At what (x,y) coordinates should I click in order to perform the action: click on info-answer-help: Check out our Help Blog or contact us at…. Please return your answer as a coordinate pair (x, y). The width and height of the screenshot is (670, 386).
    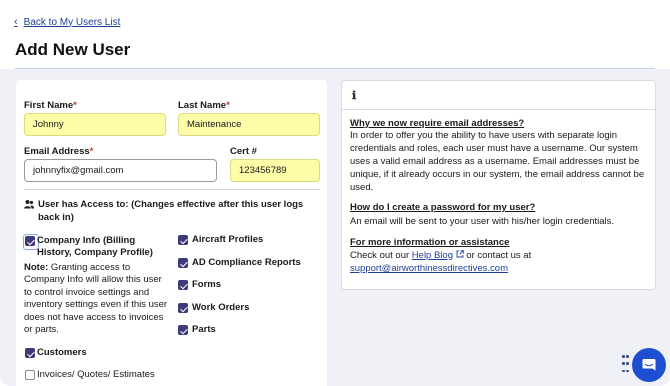
    Looking at the image, I should click on (500, 262).